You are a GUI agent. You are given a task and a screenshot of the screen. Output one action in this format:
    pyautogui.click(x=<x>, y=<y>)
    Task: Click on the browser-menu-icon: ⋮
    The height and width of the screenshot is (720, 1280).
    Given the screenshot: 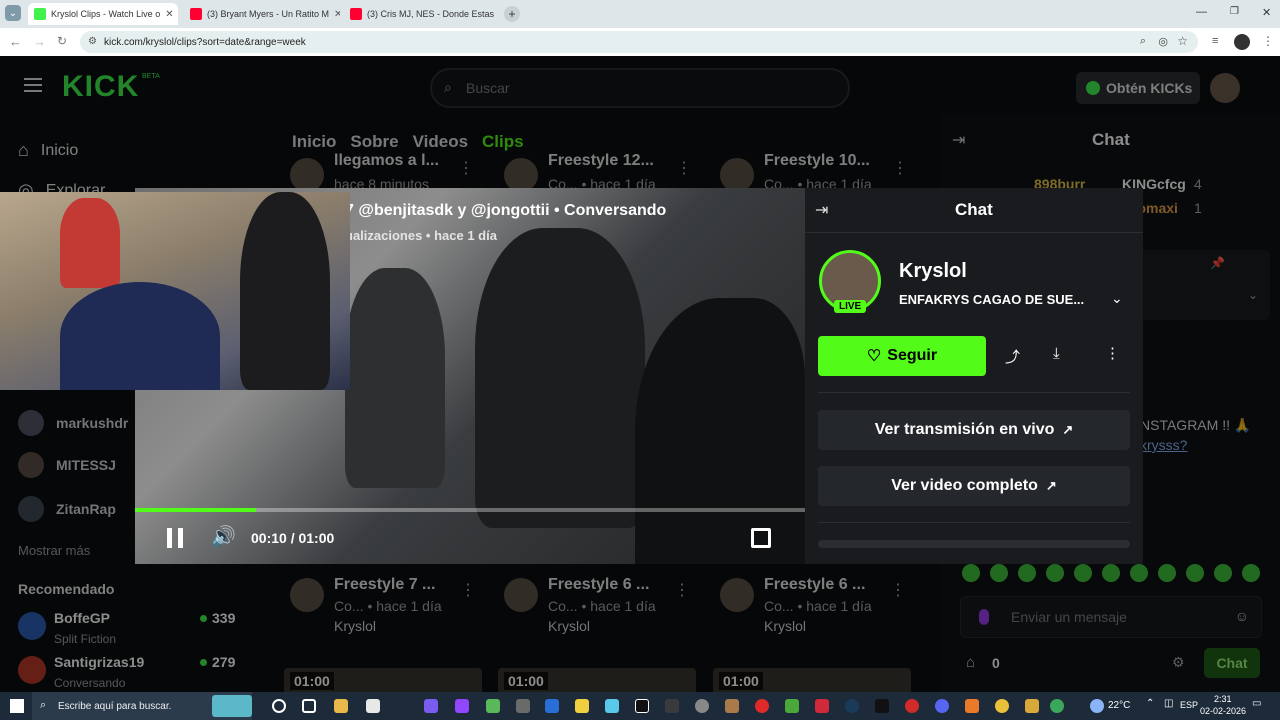 What is the action you would take?
    pyautogui.click(x=1268, y=41)
    